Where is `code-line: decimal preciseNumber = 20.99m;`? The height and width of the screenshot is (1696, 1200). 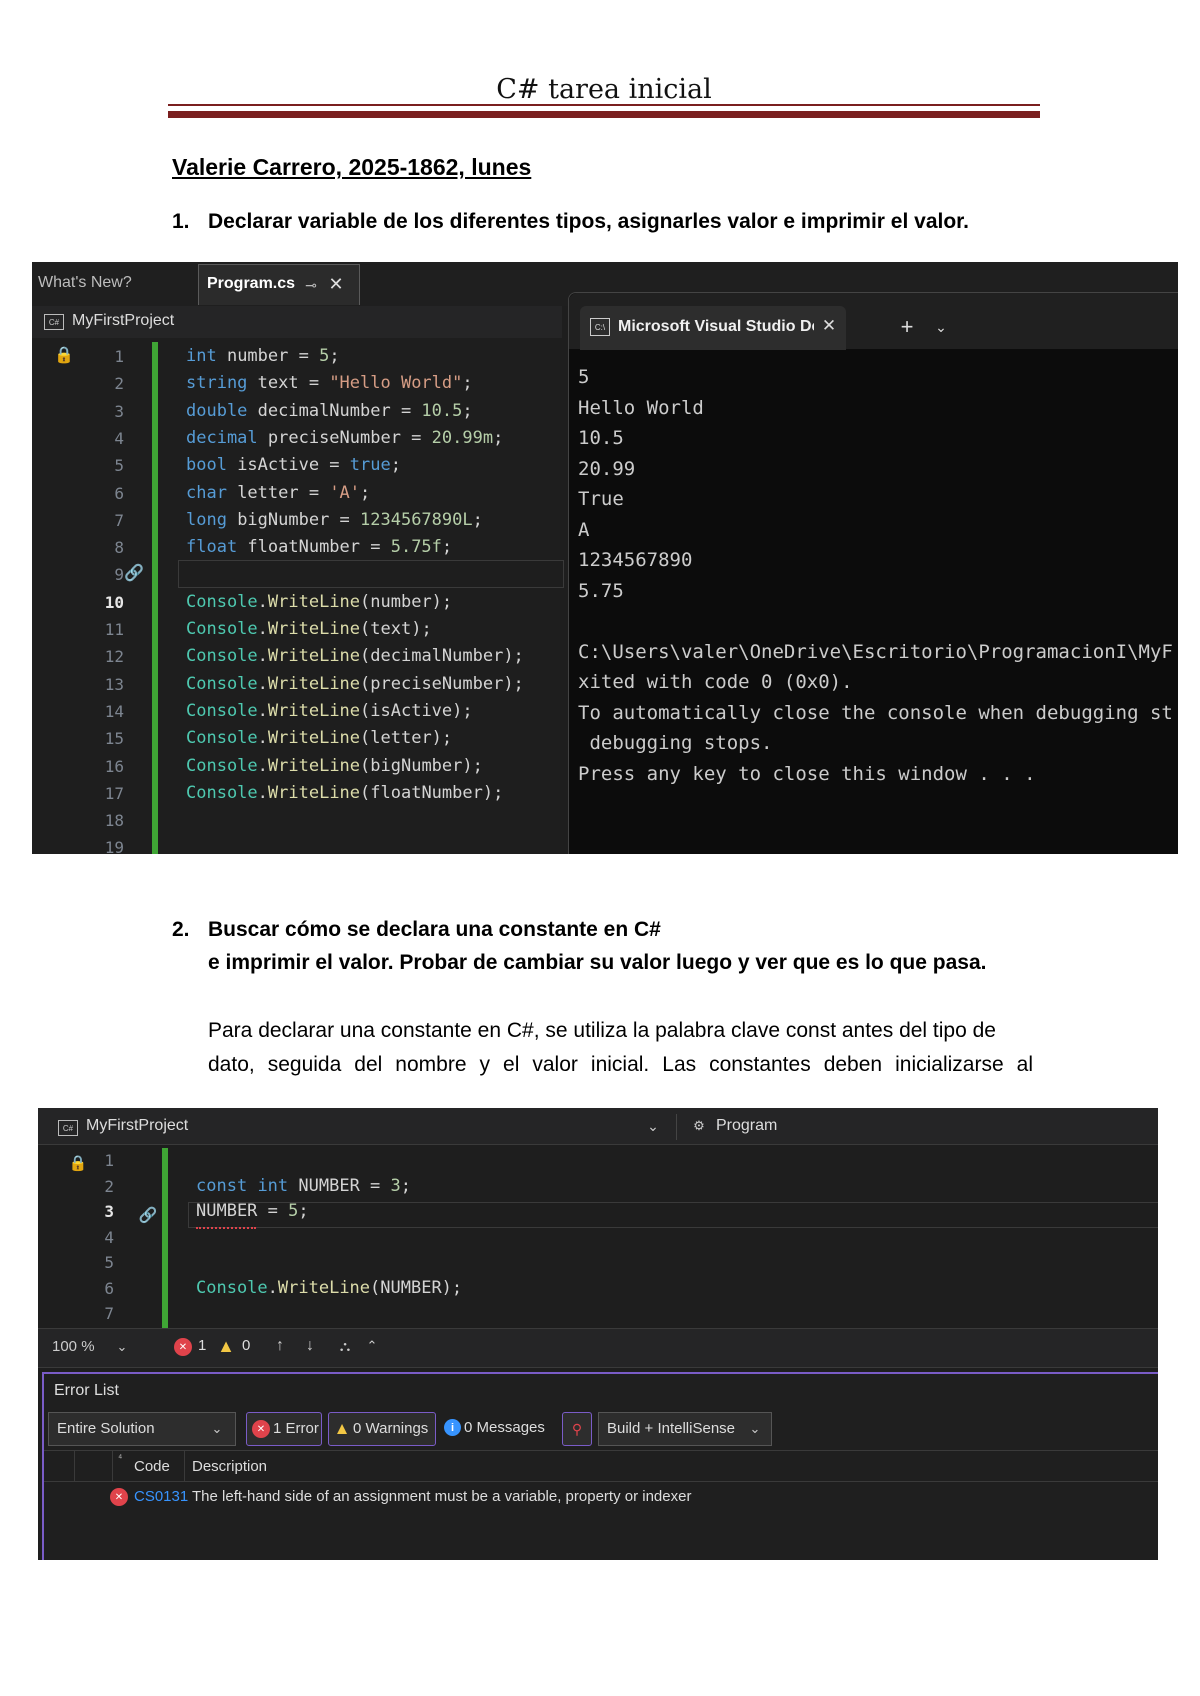 code-line: decimal preciseNumber = 20.99m; is located at coordinates (344, 438).